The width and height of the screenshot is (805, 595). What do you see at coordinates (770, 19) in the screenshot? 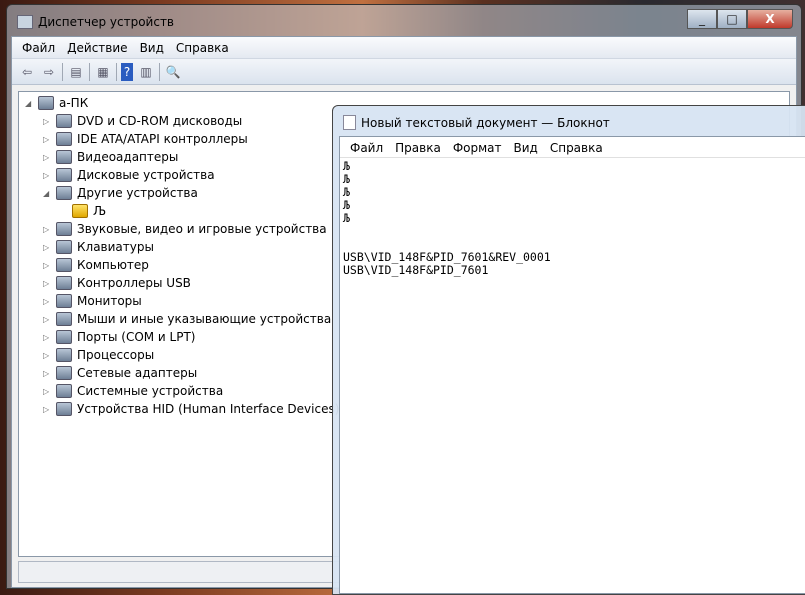
I see `close-button: X` at bounding box center [770, 19].